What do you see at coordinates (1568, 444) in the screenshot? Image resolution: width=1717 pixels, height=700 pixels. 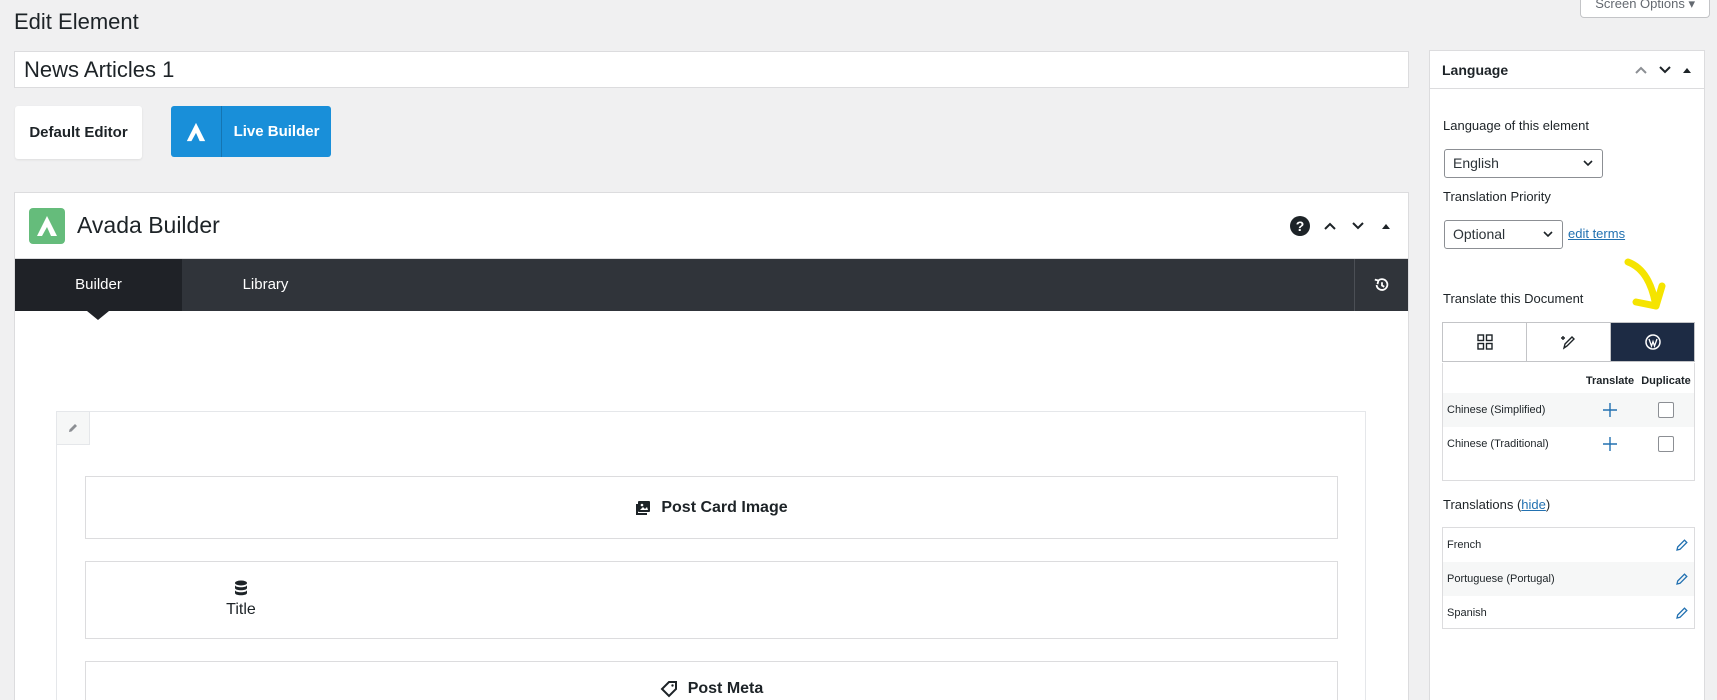 I see `table-row: Chinese (Traditional)` at bounding box center [1568, 444].